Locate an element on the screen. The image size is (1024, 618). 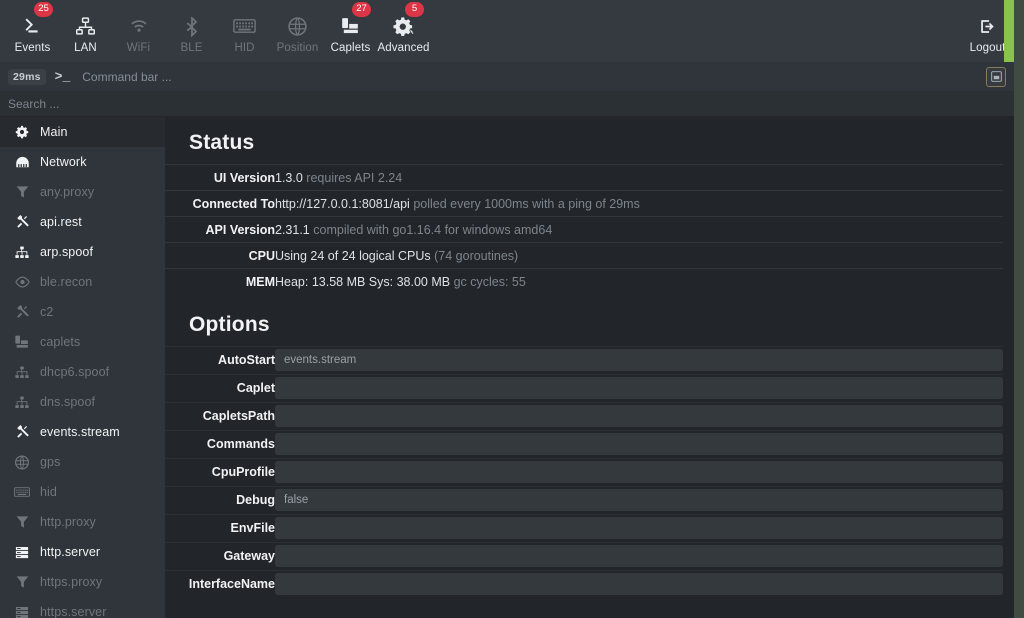
option-row-label: CapletsPath is located at coordinates (220, 415).